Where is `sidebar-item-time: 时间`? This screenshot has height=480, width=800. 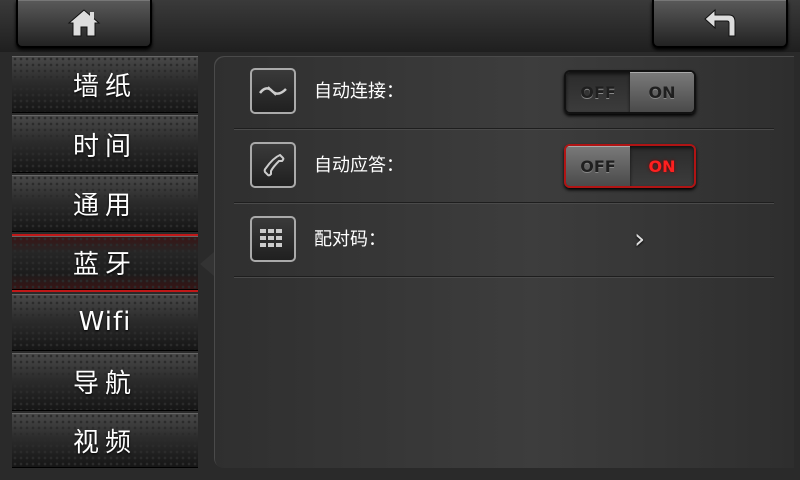 sidebar-item-time: 时间 is located at coordinates (105, 144).